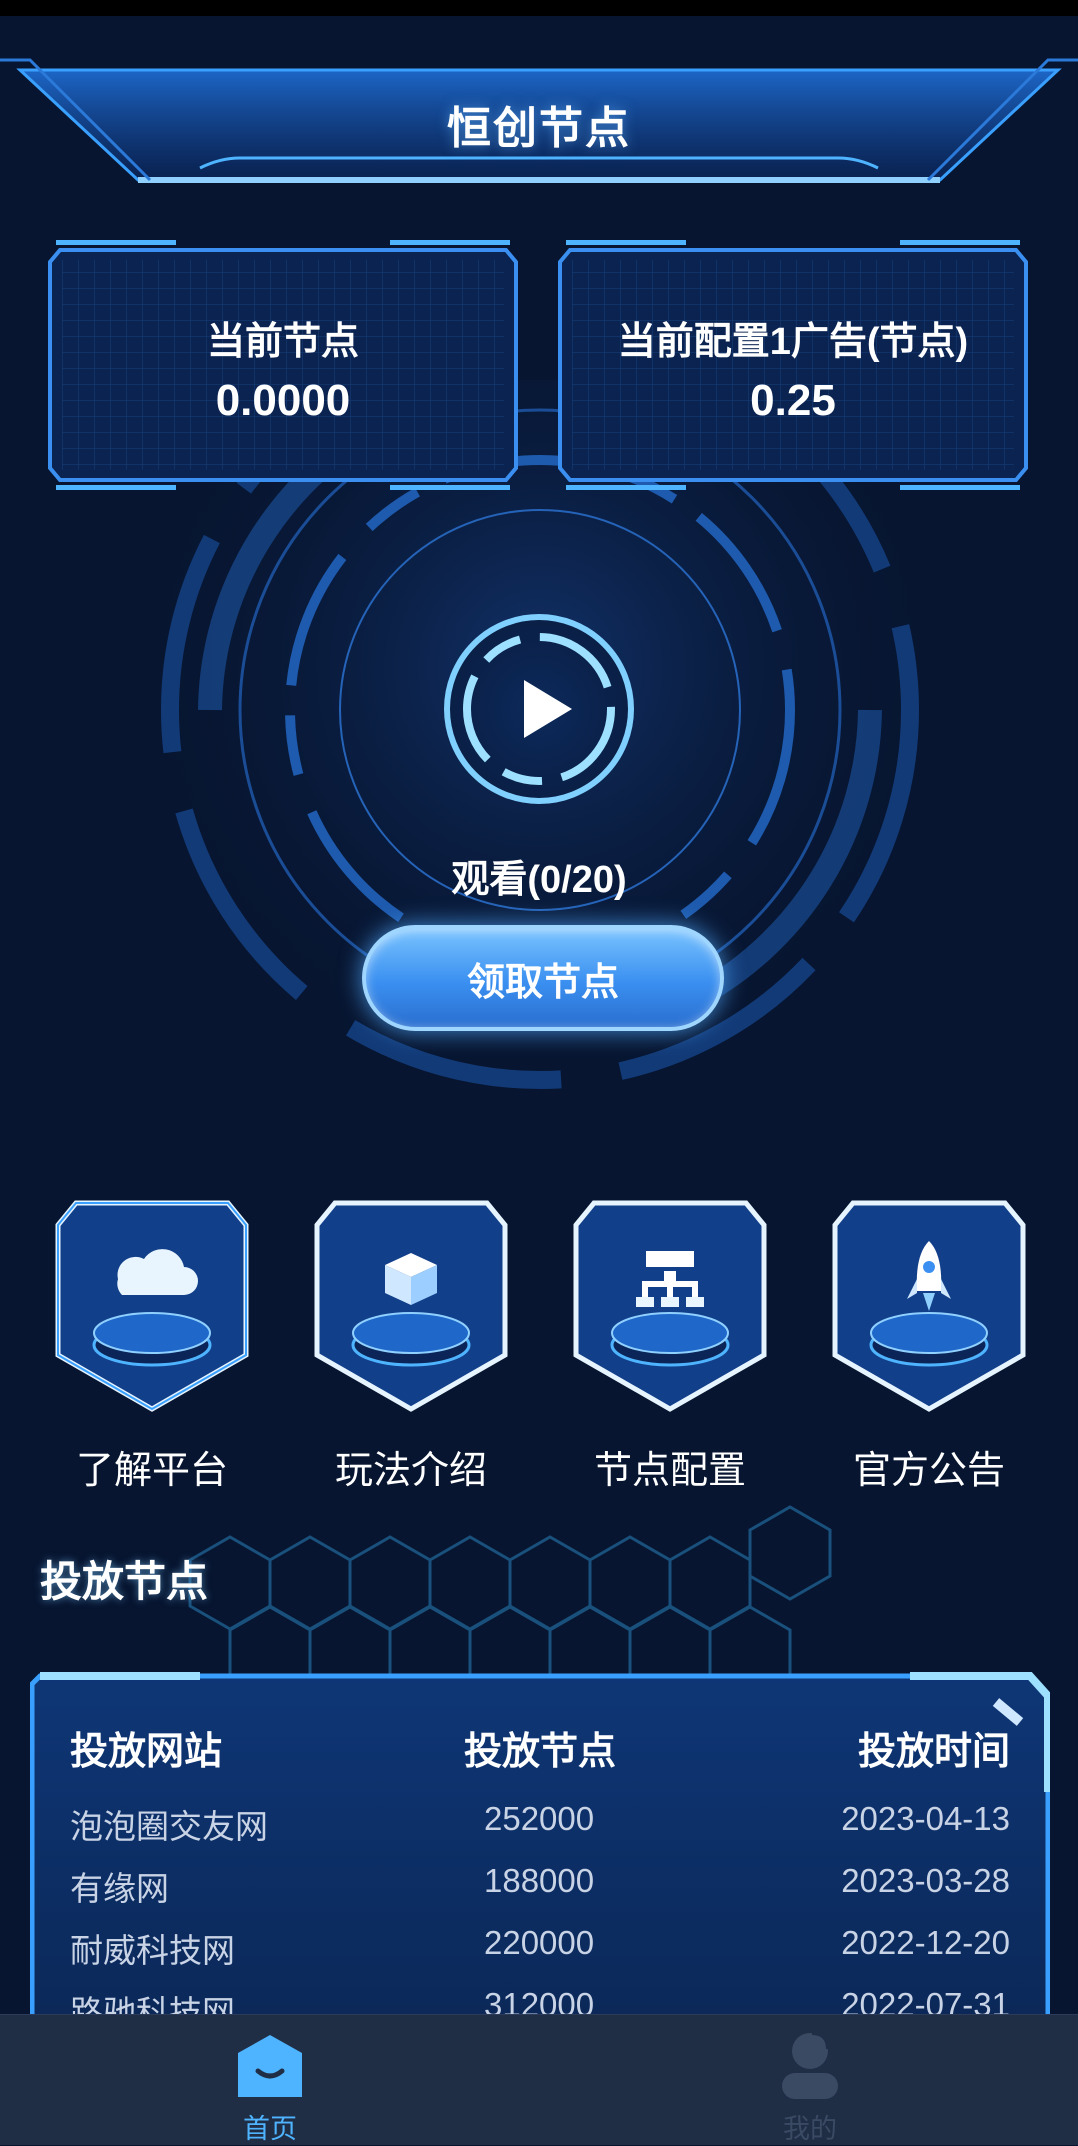  I want to click on nav-label-profile: 我的, so click(810, 2129).